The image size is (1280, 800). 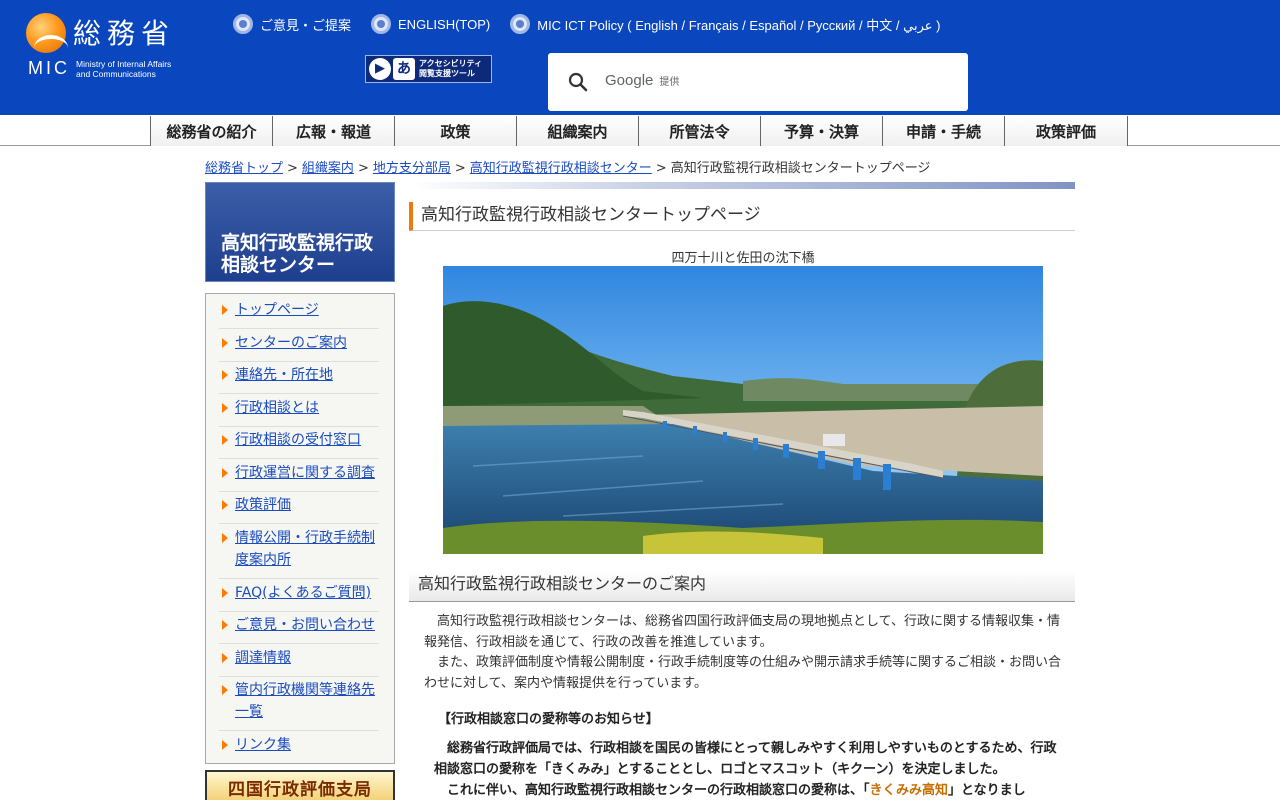 I want to click on hiragana-a-icon: あ, so click(x=404, y=69).